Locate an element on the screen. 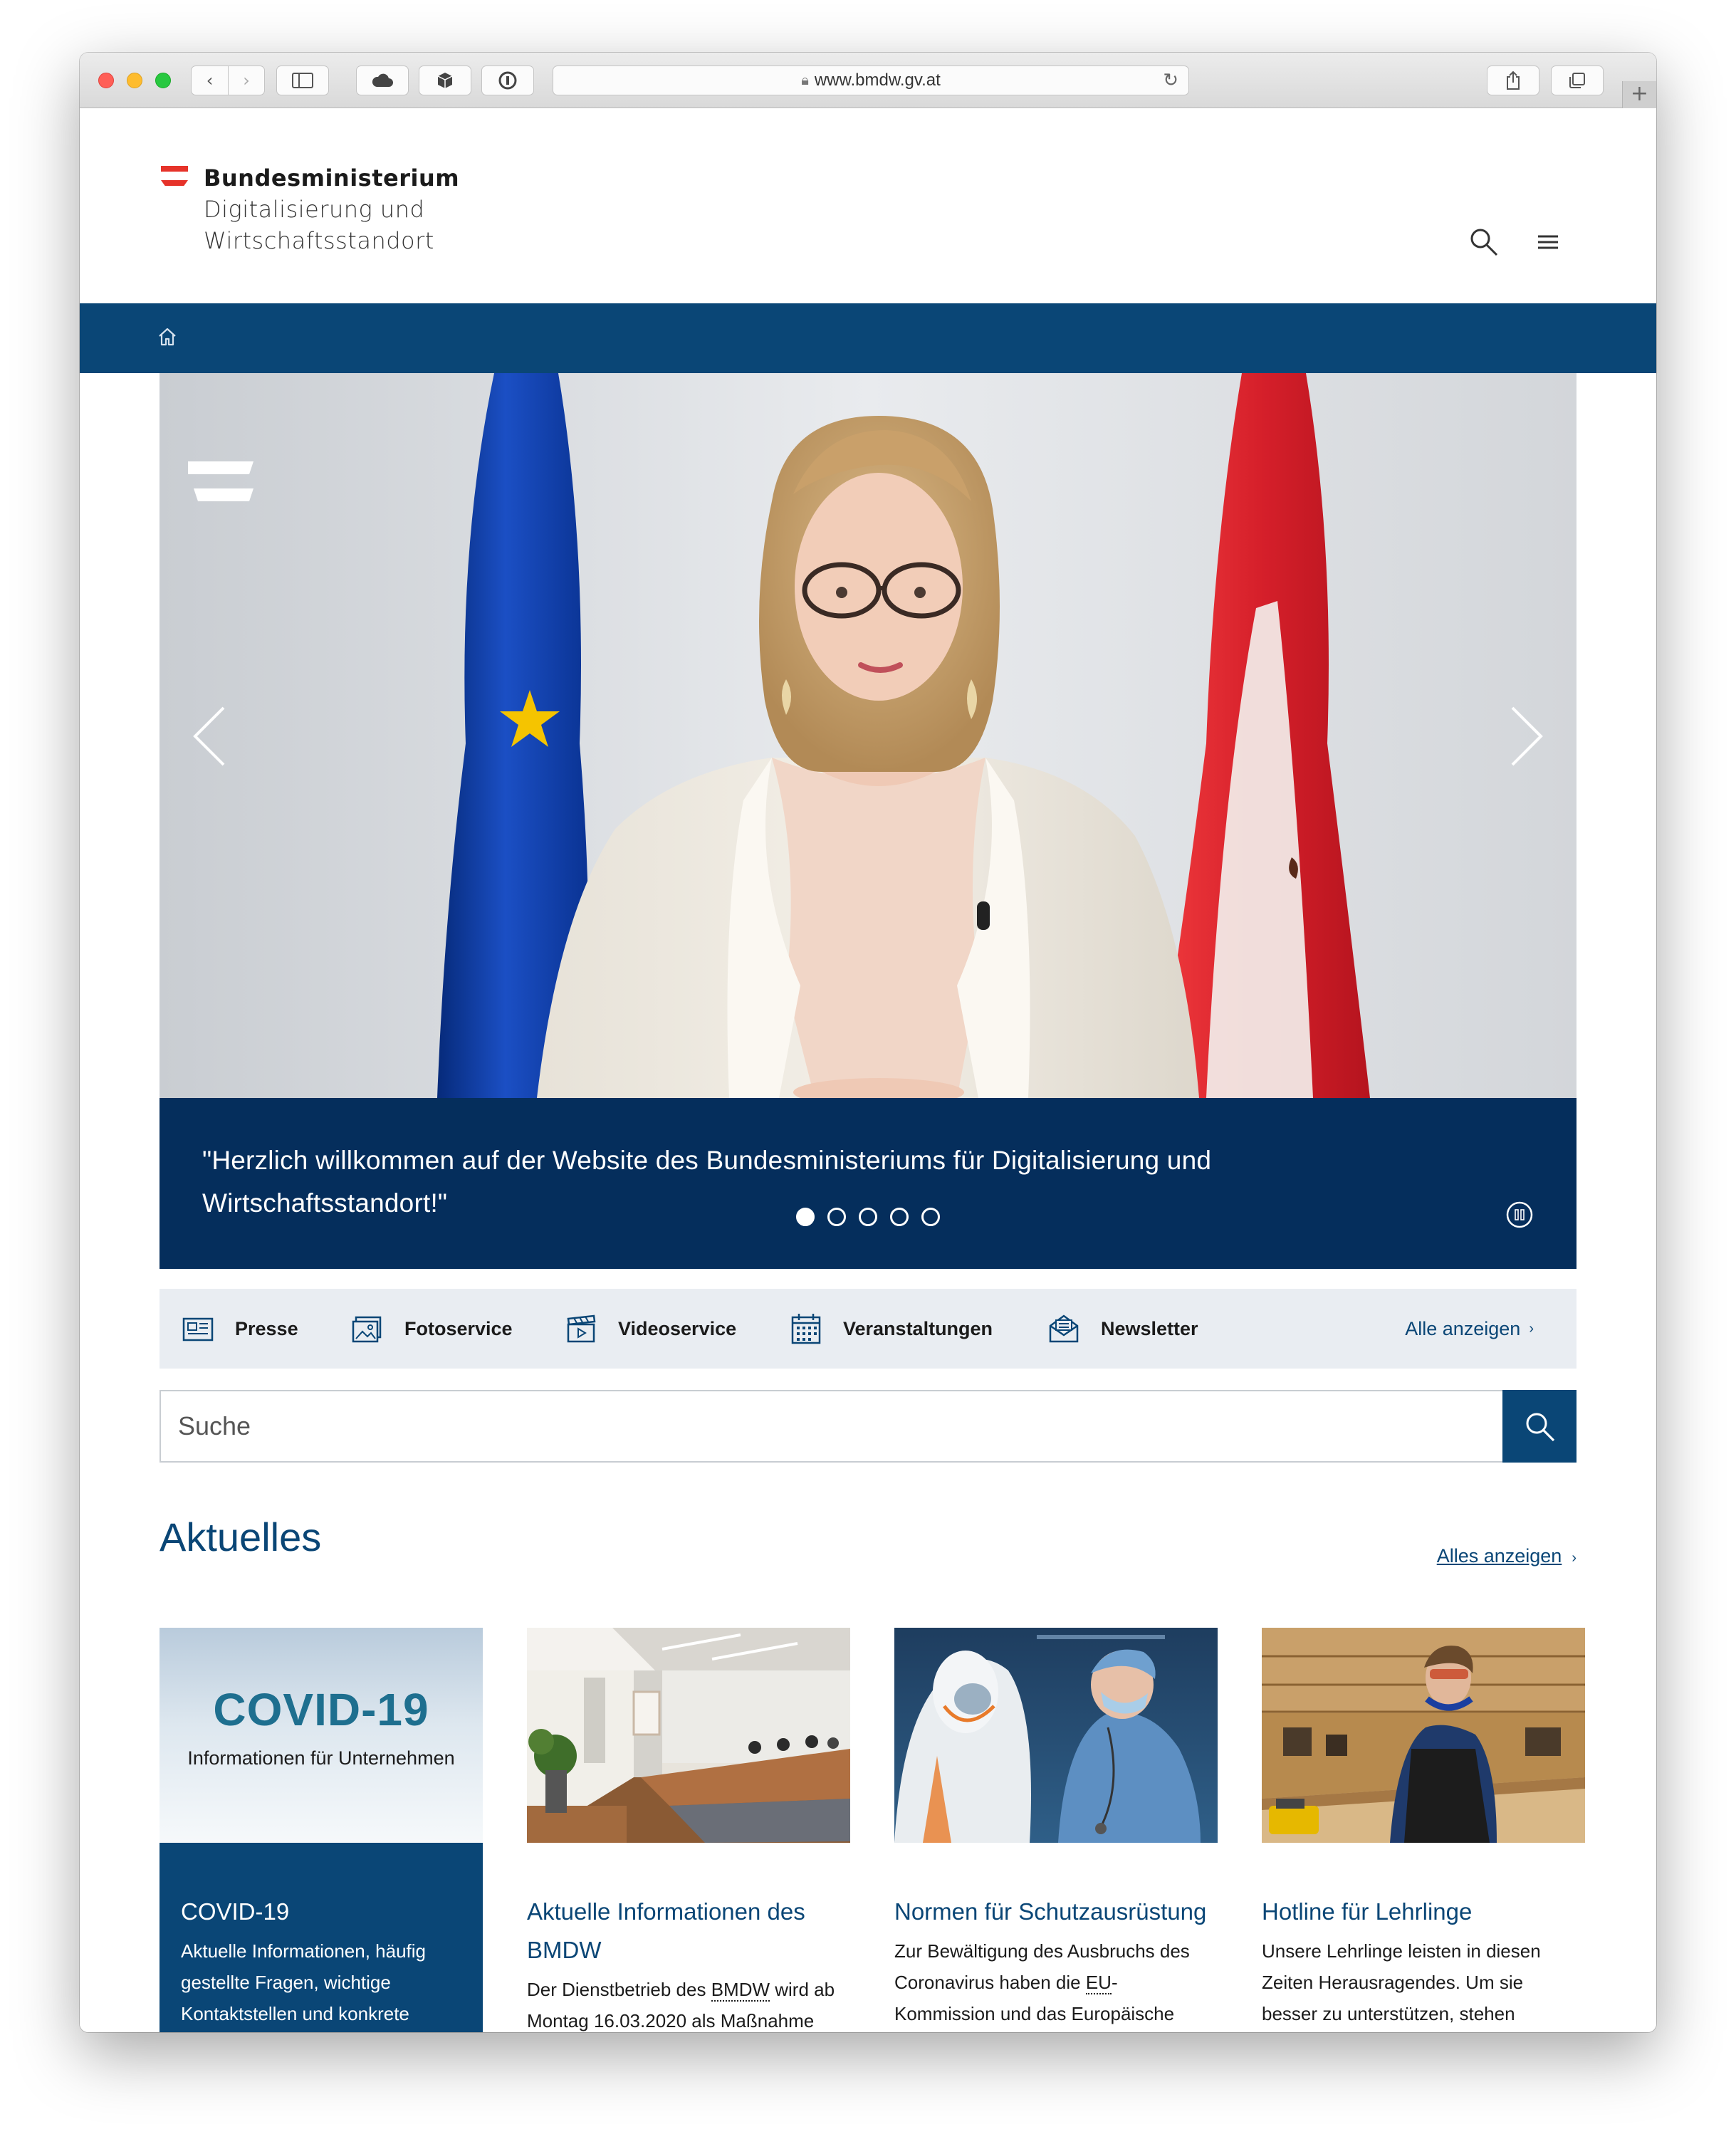  service-fotoservice: Fotoservice is located at coordinates (432, 1329).